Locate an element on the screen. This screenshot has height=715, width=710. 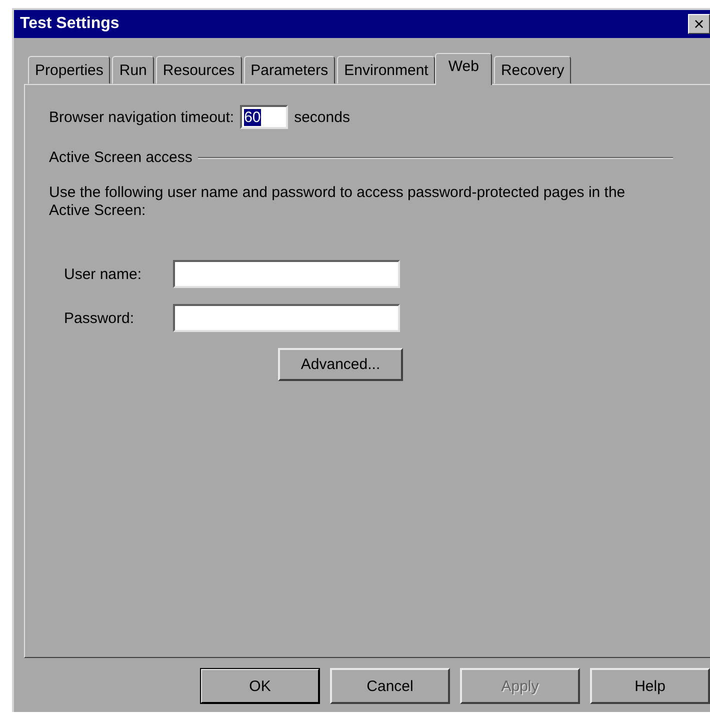
field-label: User name: is located at coordinates (103, 274).